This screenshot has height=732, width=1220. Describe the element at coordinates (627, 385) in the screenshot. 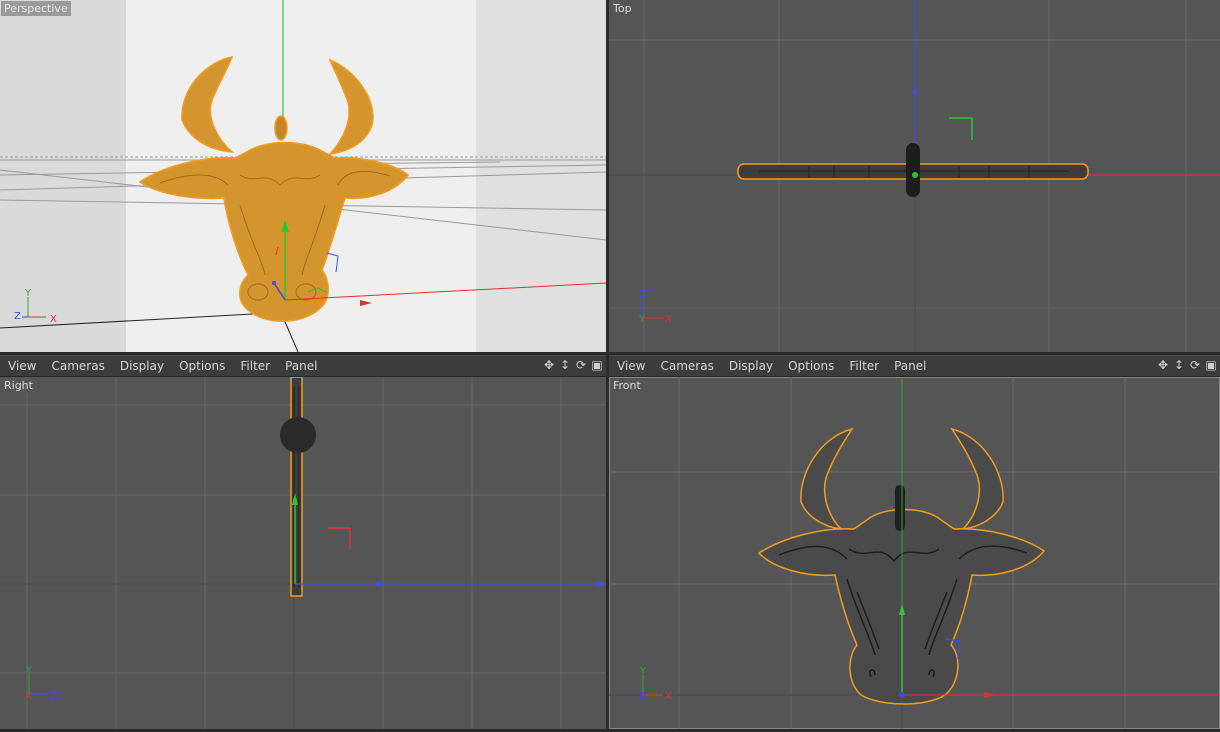

I see `viewport-label-front: Front` at that location.